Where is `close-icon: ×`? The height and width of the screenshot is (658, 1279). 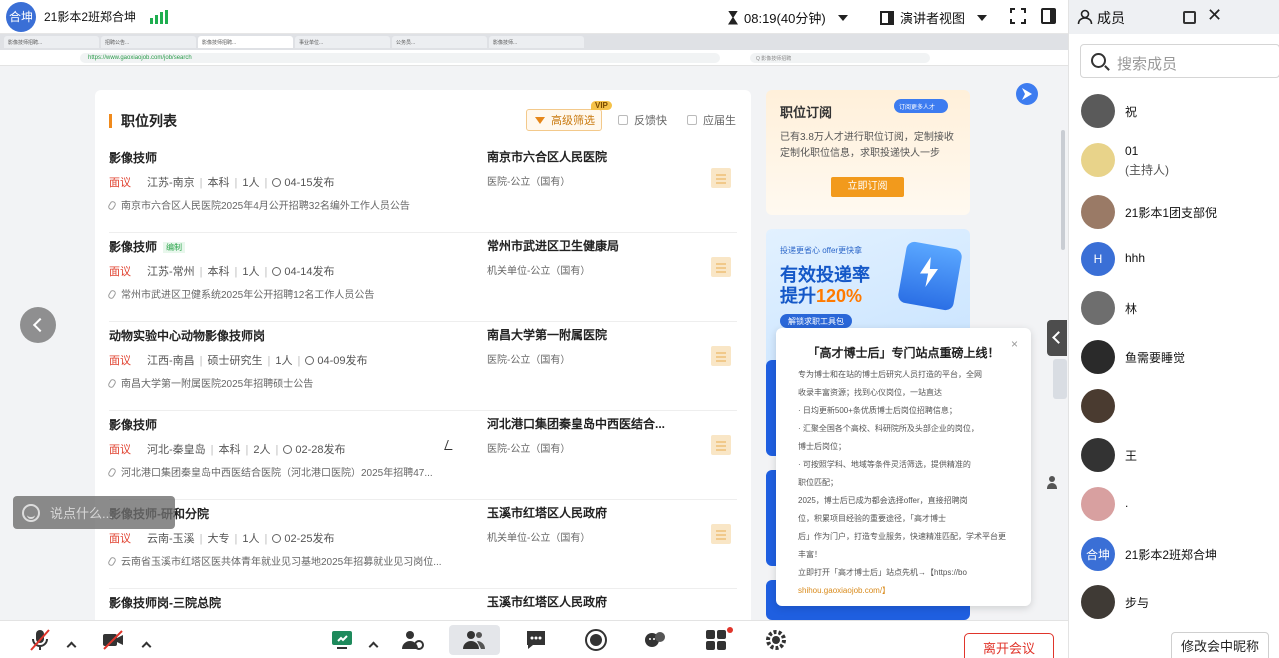 close-icon: × is located at coordinates (1014, 344).